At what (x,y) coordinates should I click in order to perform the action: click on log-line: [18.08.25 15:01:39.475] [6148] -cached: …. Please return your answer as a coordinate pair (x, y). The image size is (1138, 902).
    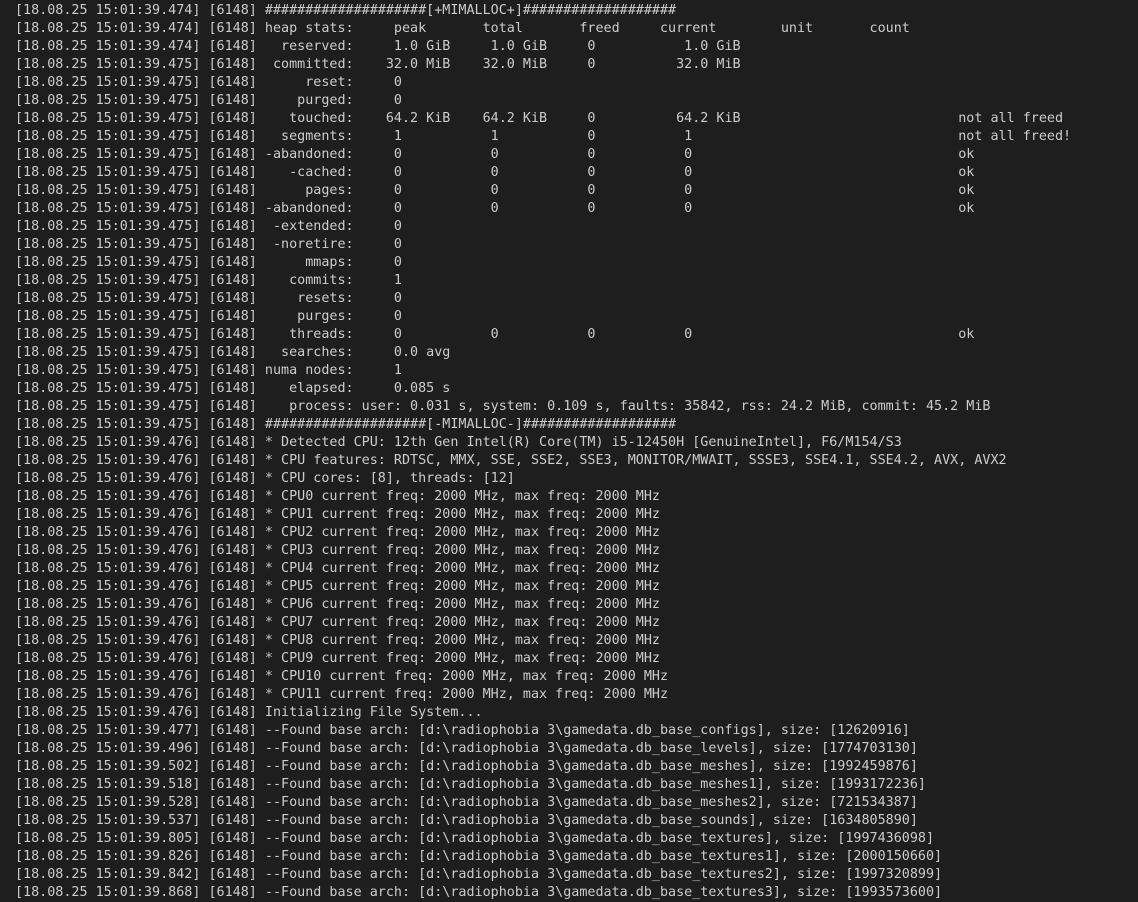
    Looking at the image, I should click on (495, 172).